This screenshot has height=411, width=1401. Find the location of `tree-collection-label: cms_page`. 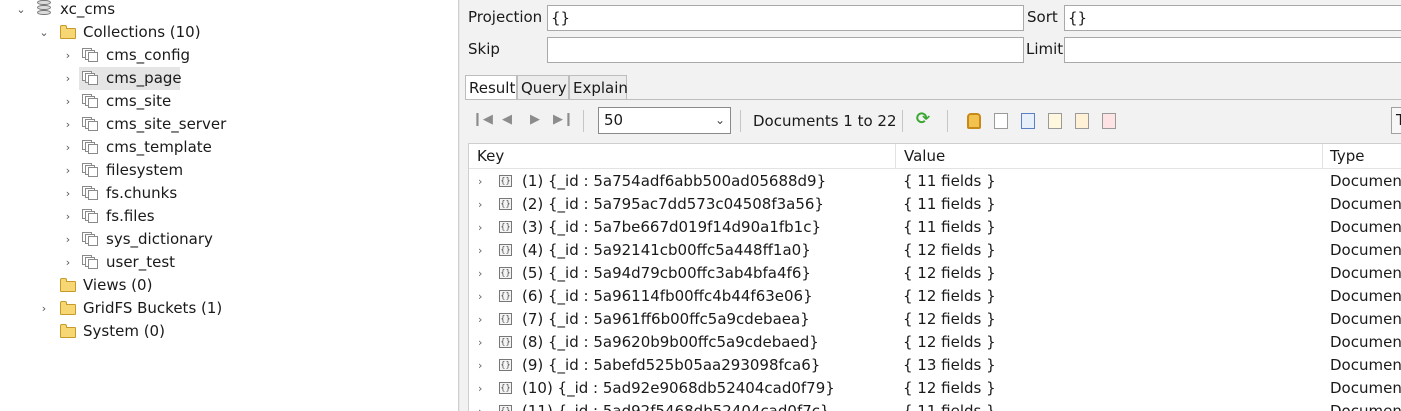

tree-collection-label: cms_page is located at coordinates (144, 78).